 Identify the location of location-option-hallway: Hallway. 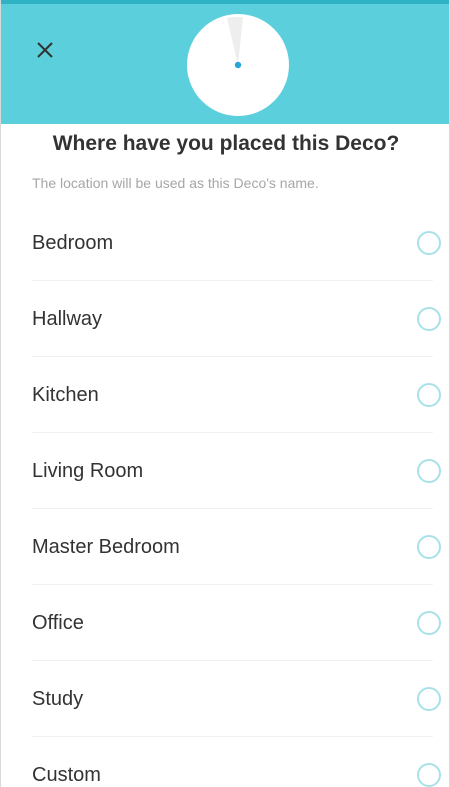
(225, 319).